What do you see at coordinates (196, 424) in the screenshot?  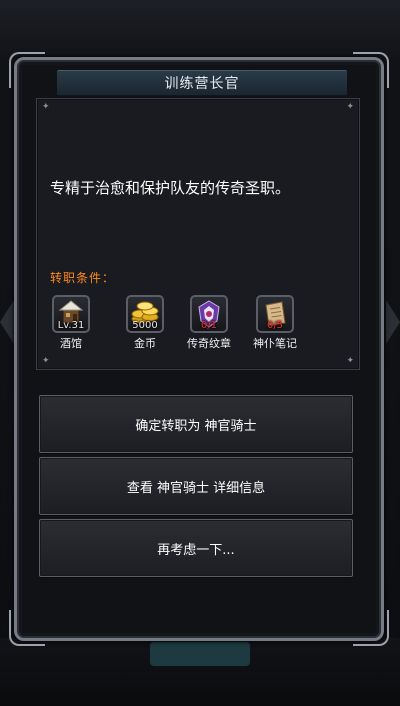 I see `confirm-job-change-button: 确定转职为 神官骑士` at bounding box center [196, 424].